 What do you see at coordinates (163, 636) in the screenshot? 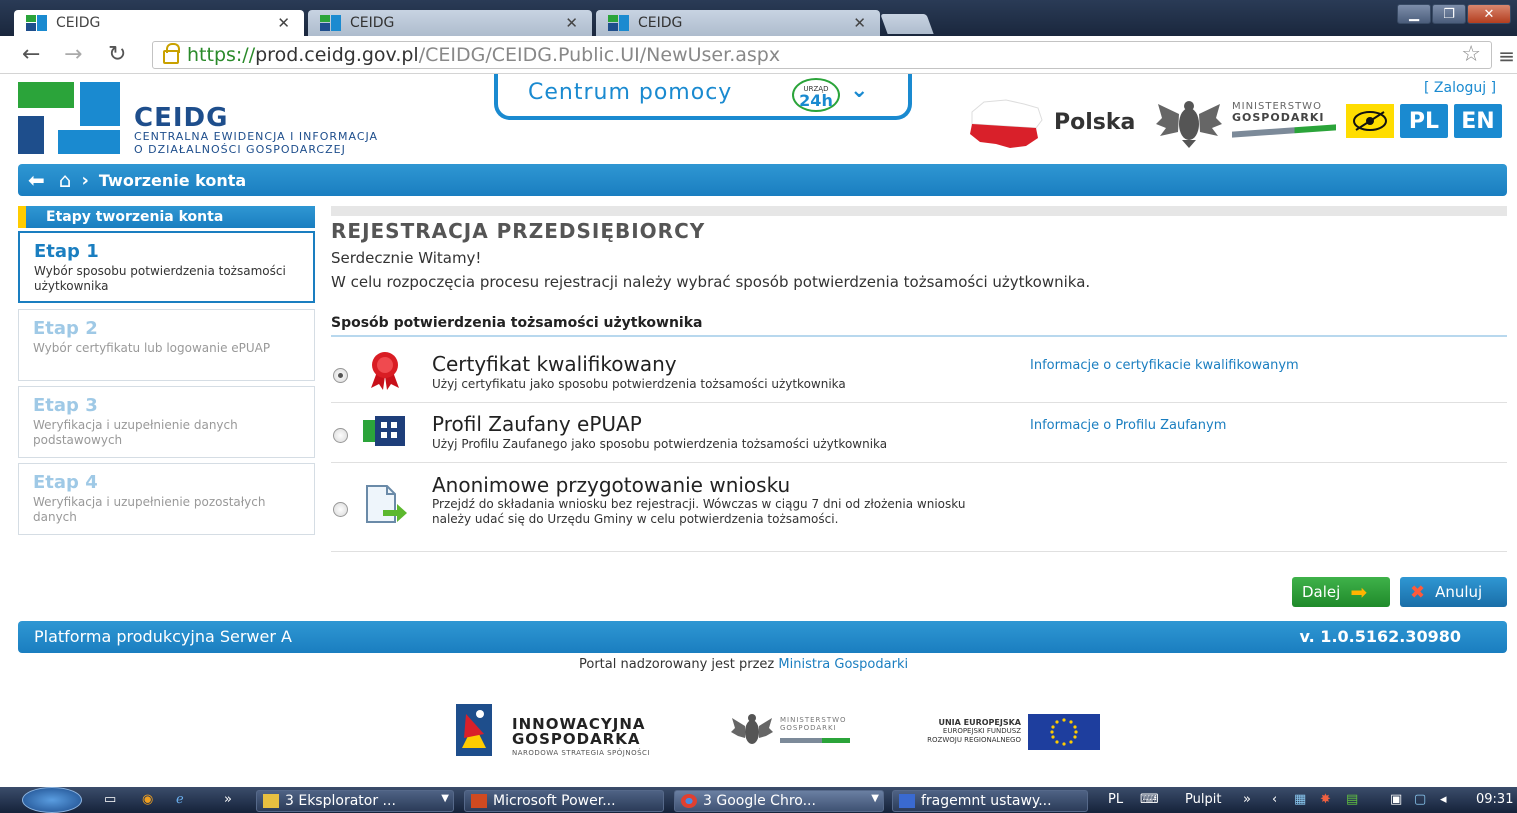
I see `platform-label: Platforma produkcyjna Serwer A` at bounding box center [163, 636].